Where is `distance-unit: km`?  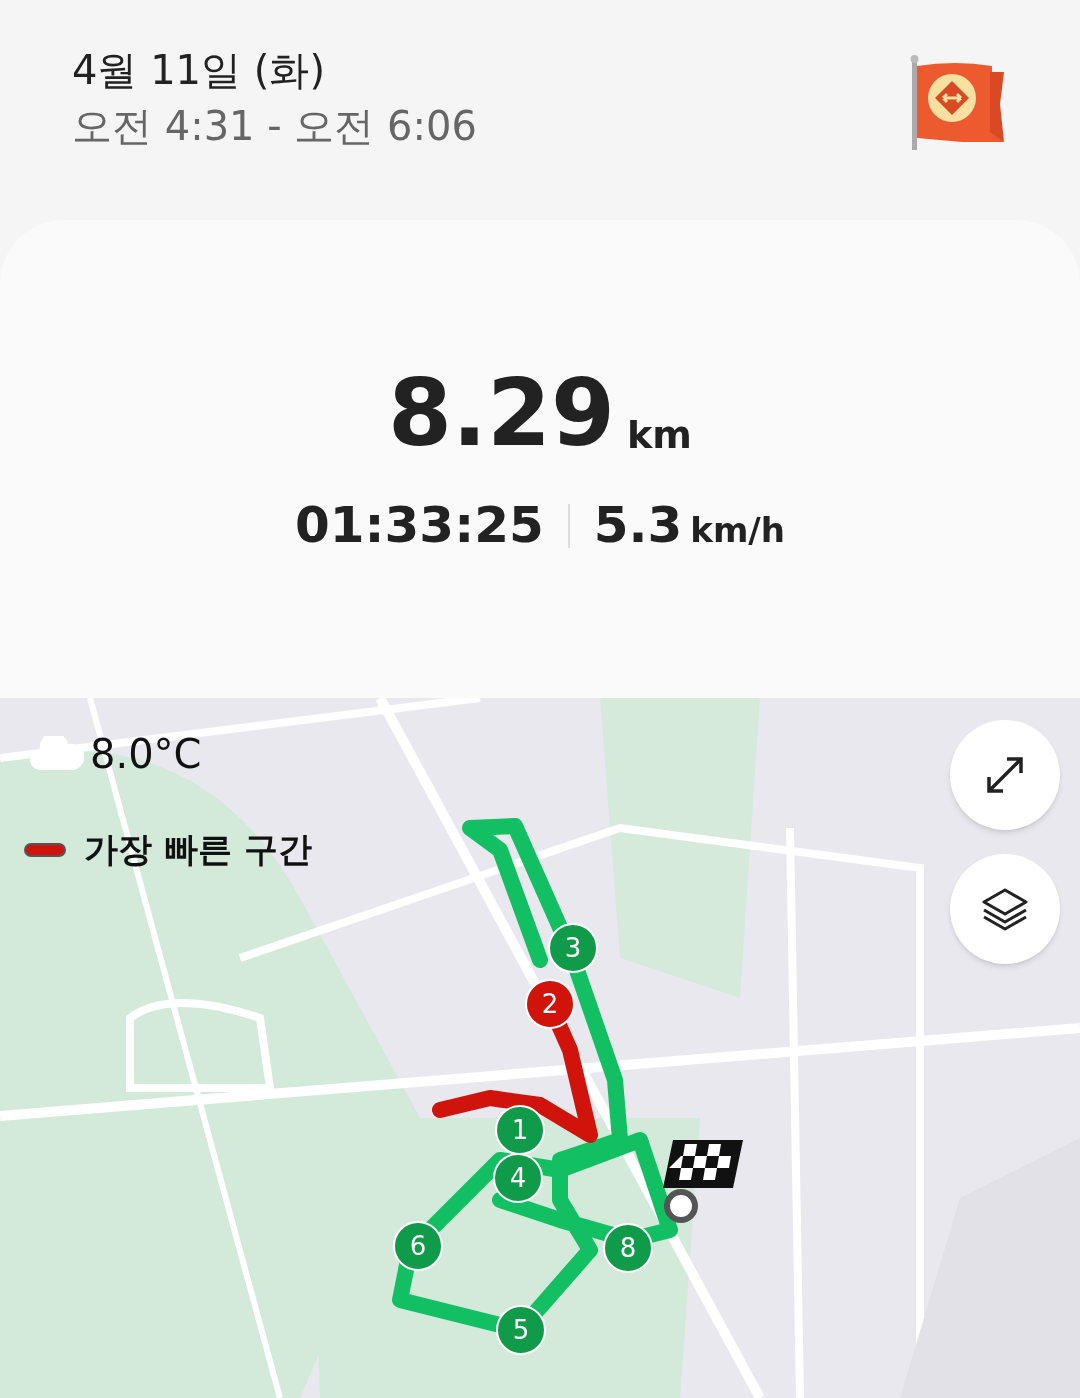
distance-unit: km is located at coordinates (659, 435).